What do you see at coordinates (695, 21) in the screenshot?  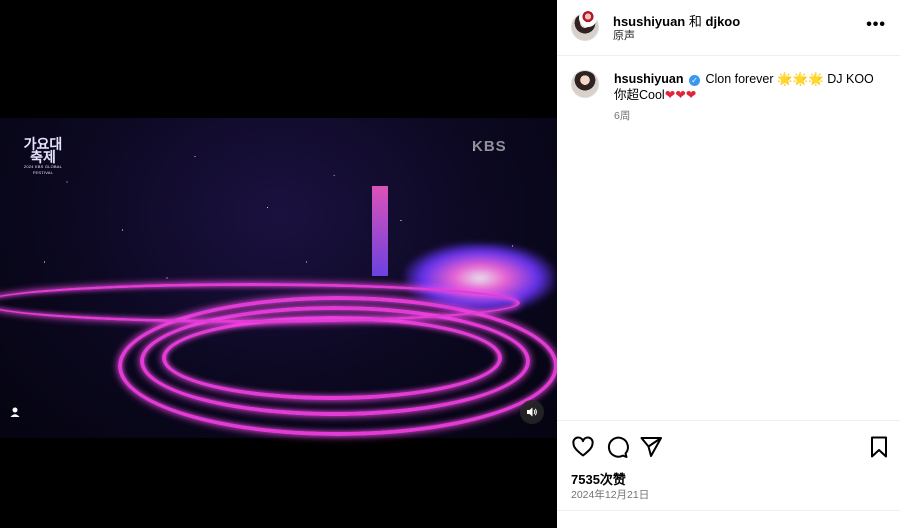 I see `collab-joiner: 和` at bounding box center [695, 21].